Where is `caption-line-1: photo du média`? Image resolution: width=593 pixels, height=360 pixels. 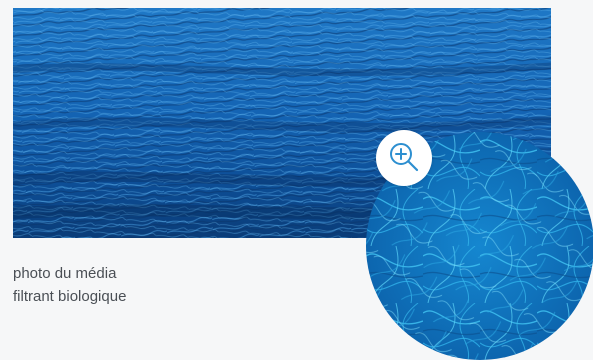
caption-line-1: photo du média is located at coordinates (65, 273).